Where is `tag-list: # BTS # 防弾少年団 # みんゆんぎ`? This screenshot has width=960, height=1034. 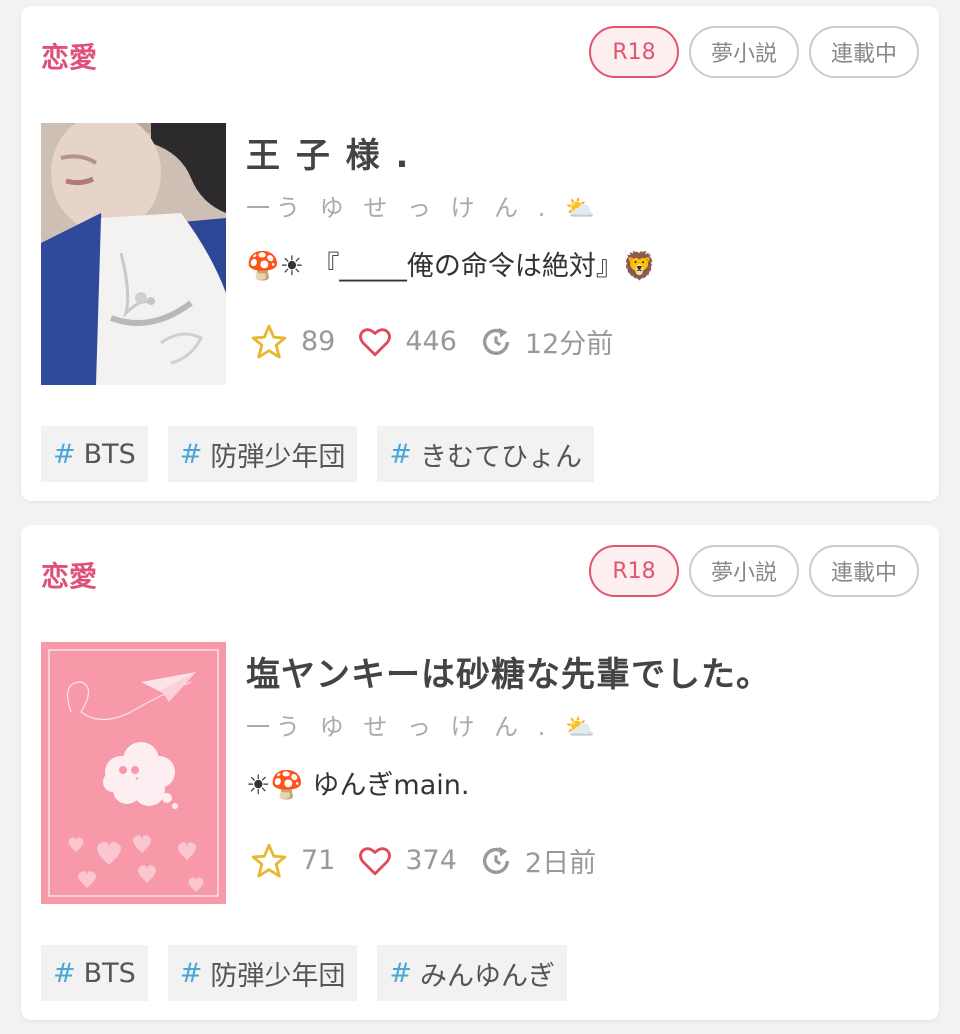
tag-list: # BTS # 防弾少年団 # みんゆんぎ is located at coordinates (304, 973).